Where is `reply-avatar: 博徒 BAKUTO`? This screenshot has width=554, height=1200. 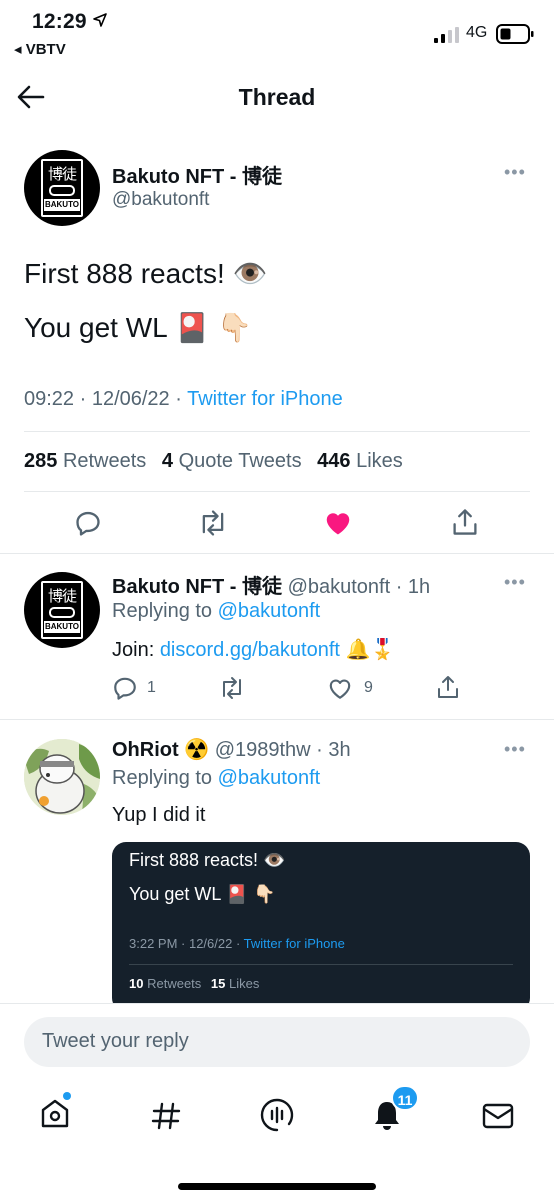
reply-avatar: 博徒 BAKUTO is located at coordinates (62, 610).